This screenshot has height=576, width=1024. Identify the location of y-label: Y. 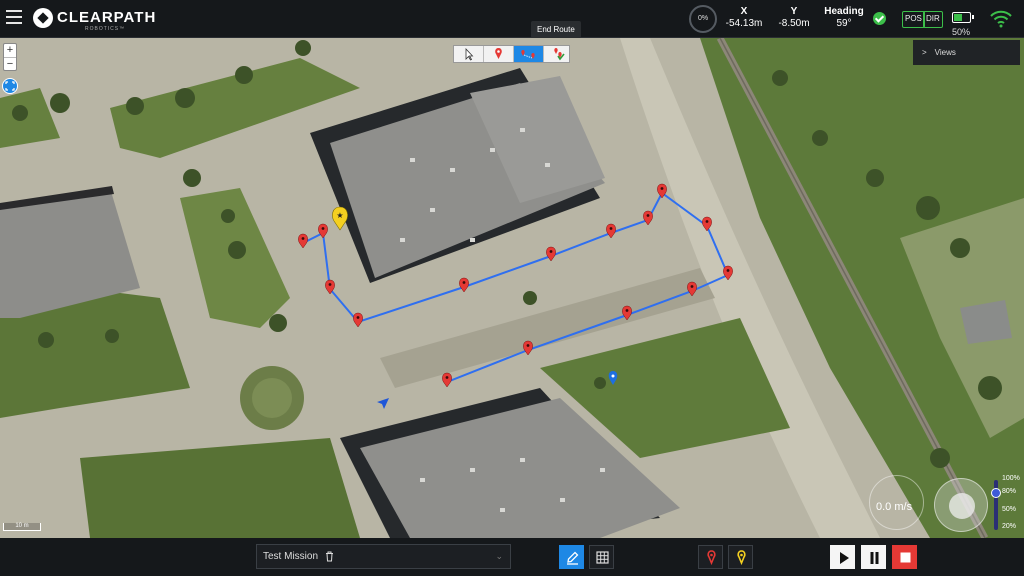
(794, 11).